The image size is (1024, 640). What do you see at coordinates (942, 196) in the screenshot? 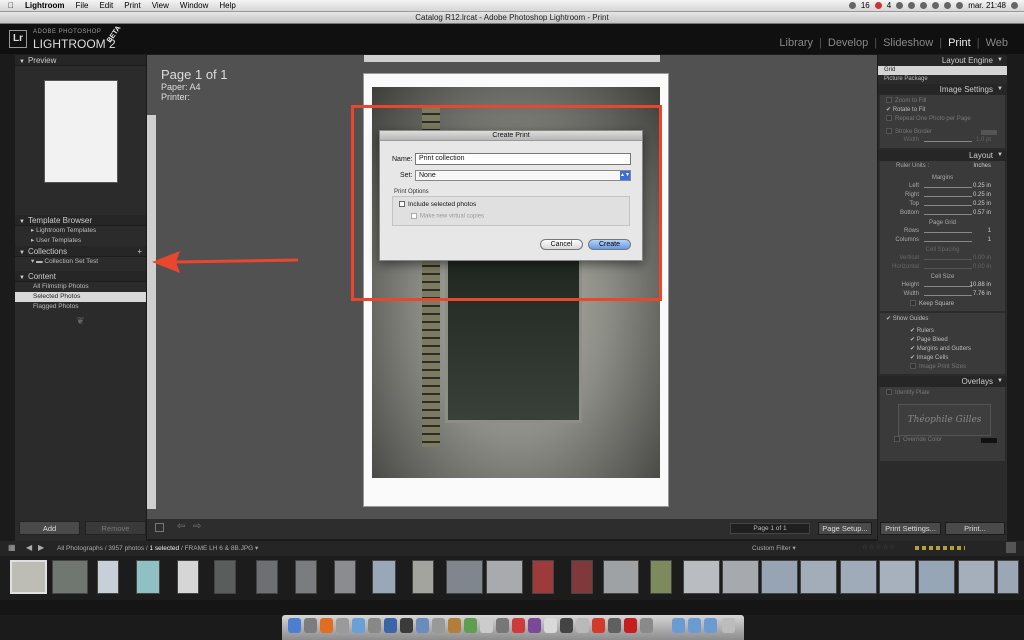
I see `margin-right-slider: Right 0.25 in` at bounding box center [942, 196].